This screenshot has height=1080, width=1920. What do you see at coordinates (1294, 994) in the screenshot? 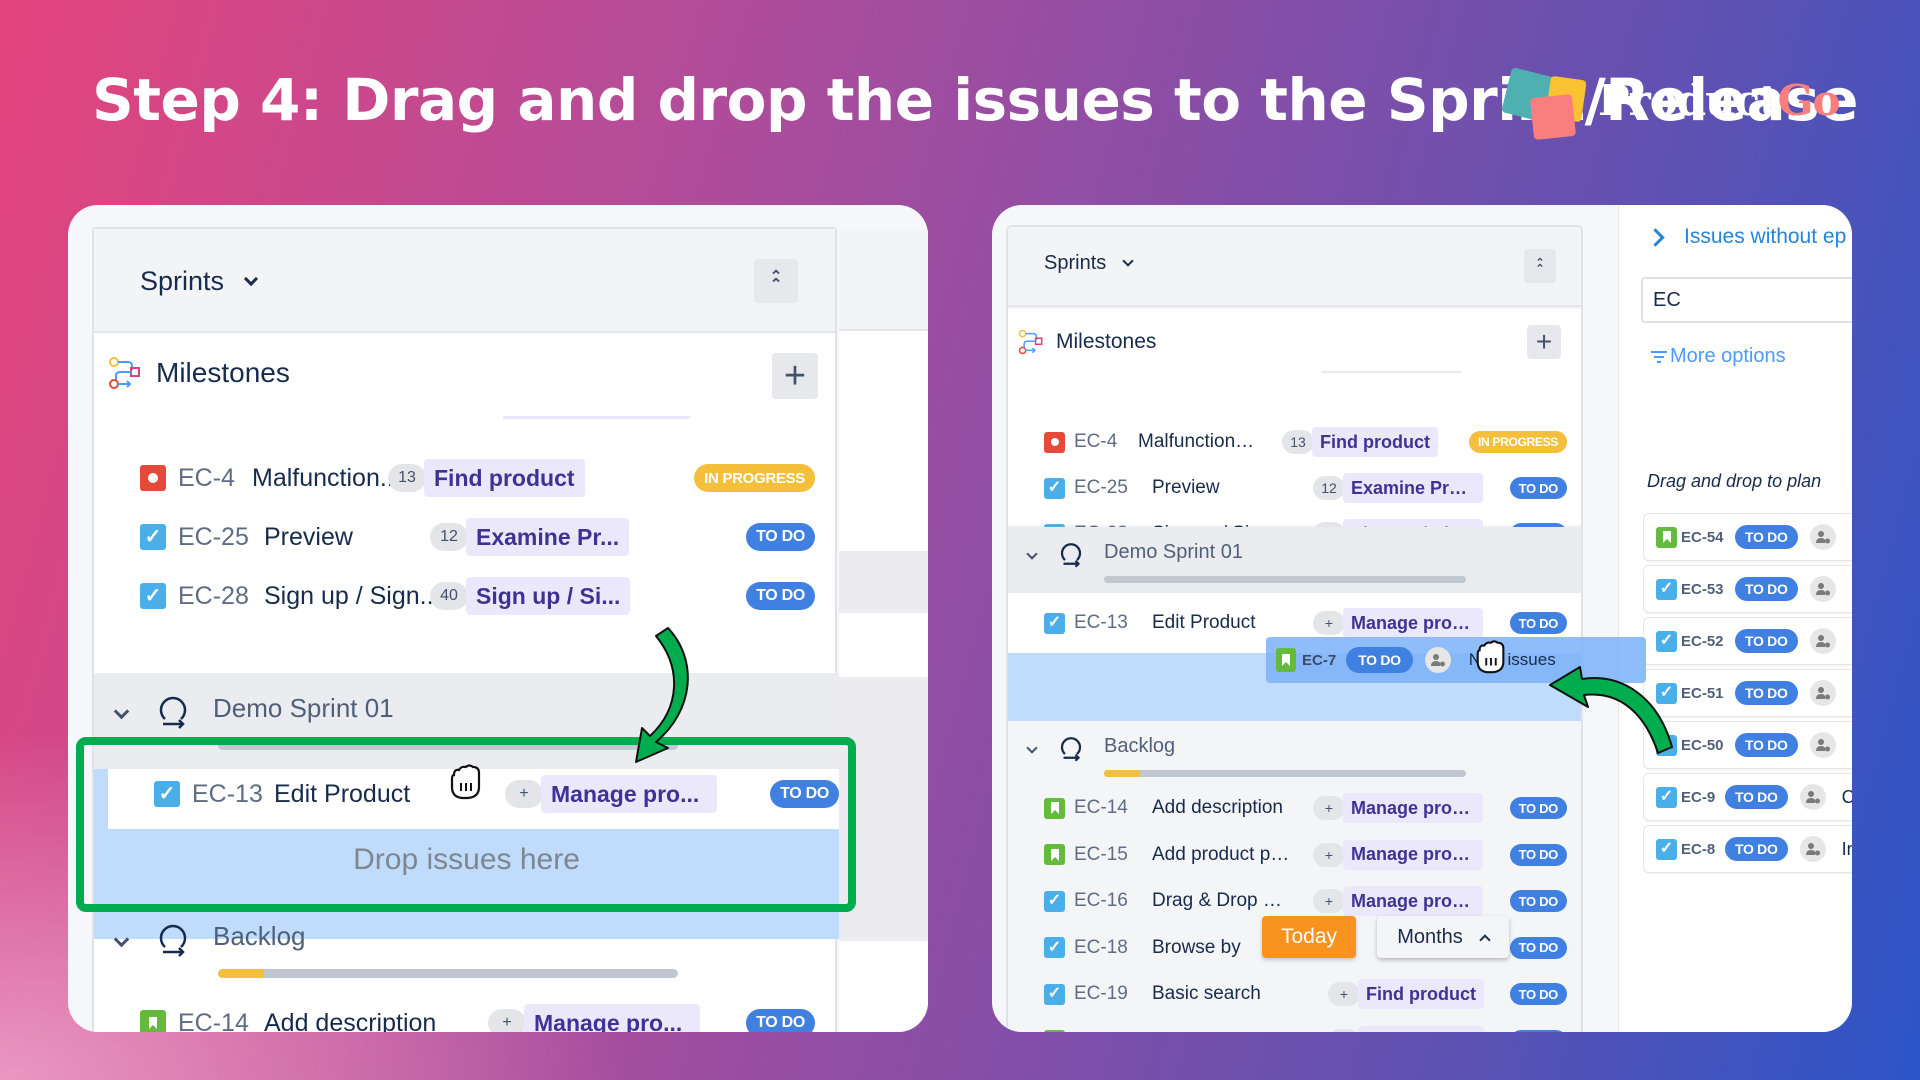
I see `issue-row: ✓ EC-19 Basic search + Find product TO DO` at bounding box center [1294, 994].